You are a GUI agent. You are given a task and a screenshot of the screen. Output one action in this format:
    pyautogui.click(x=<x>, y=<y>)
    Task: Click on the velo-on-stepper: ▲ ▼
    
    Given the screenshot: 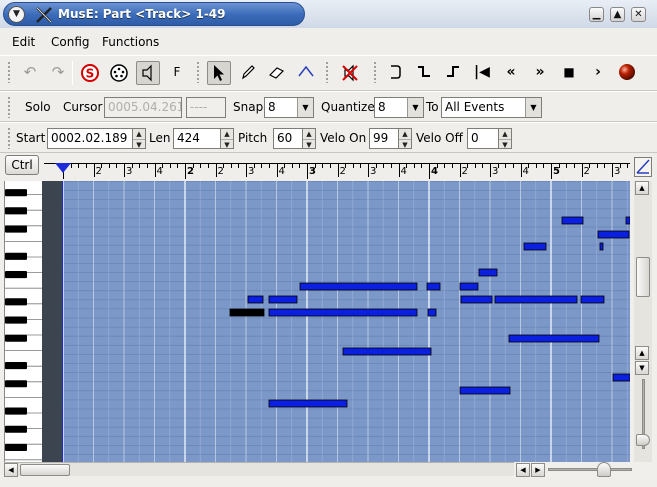 What is the action you would take?
    pyautogui.click(x=405, y=138)
    